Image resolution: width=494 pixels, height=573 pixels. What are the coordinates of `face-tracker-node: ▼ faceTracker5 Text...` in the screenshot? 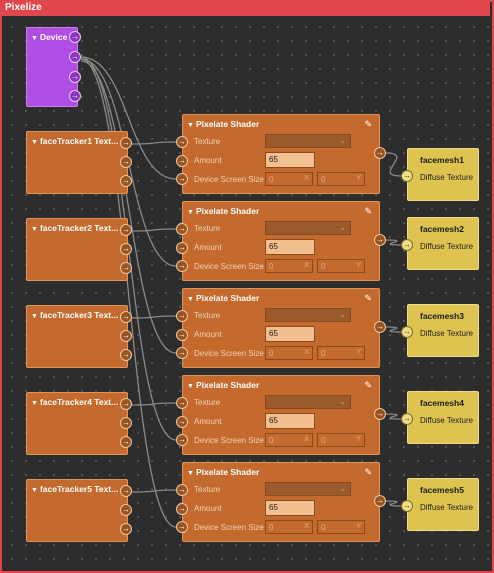 It's located at (77, 510).